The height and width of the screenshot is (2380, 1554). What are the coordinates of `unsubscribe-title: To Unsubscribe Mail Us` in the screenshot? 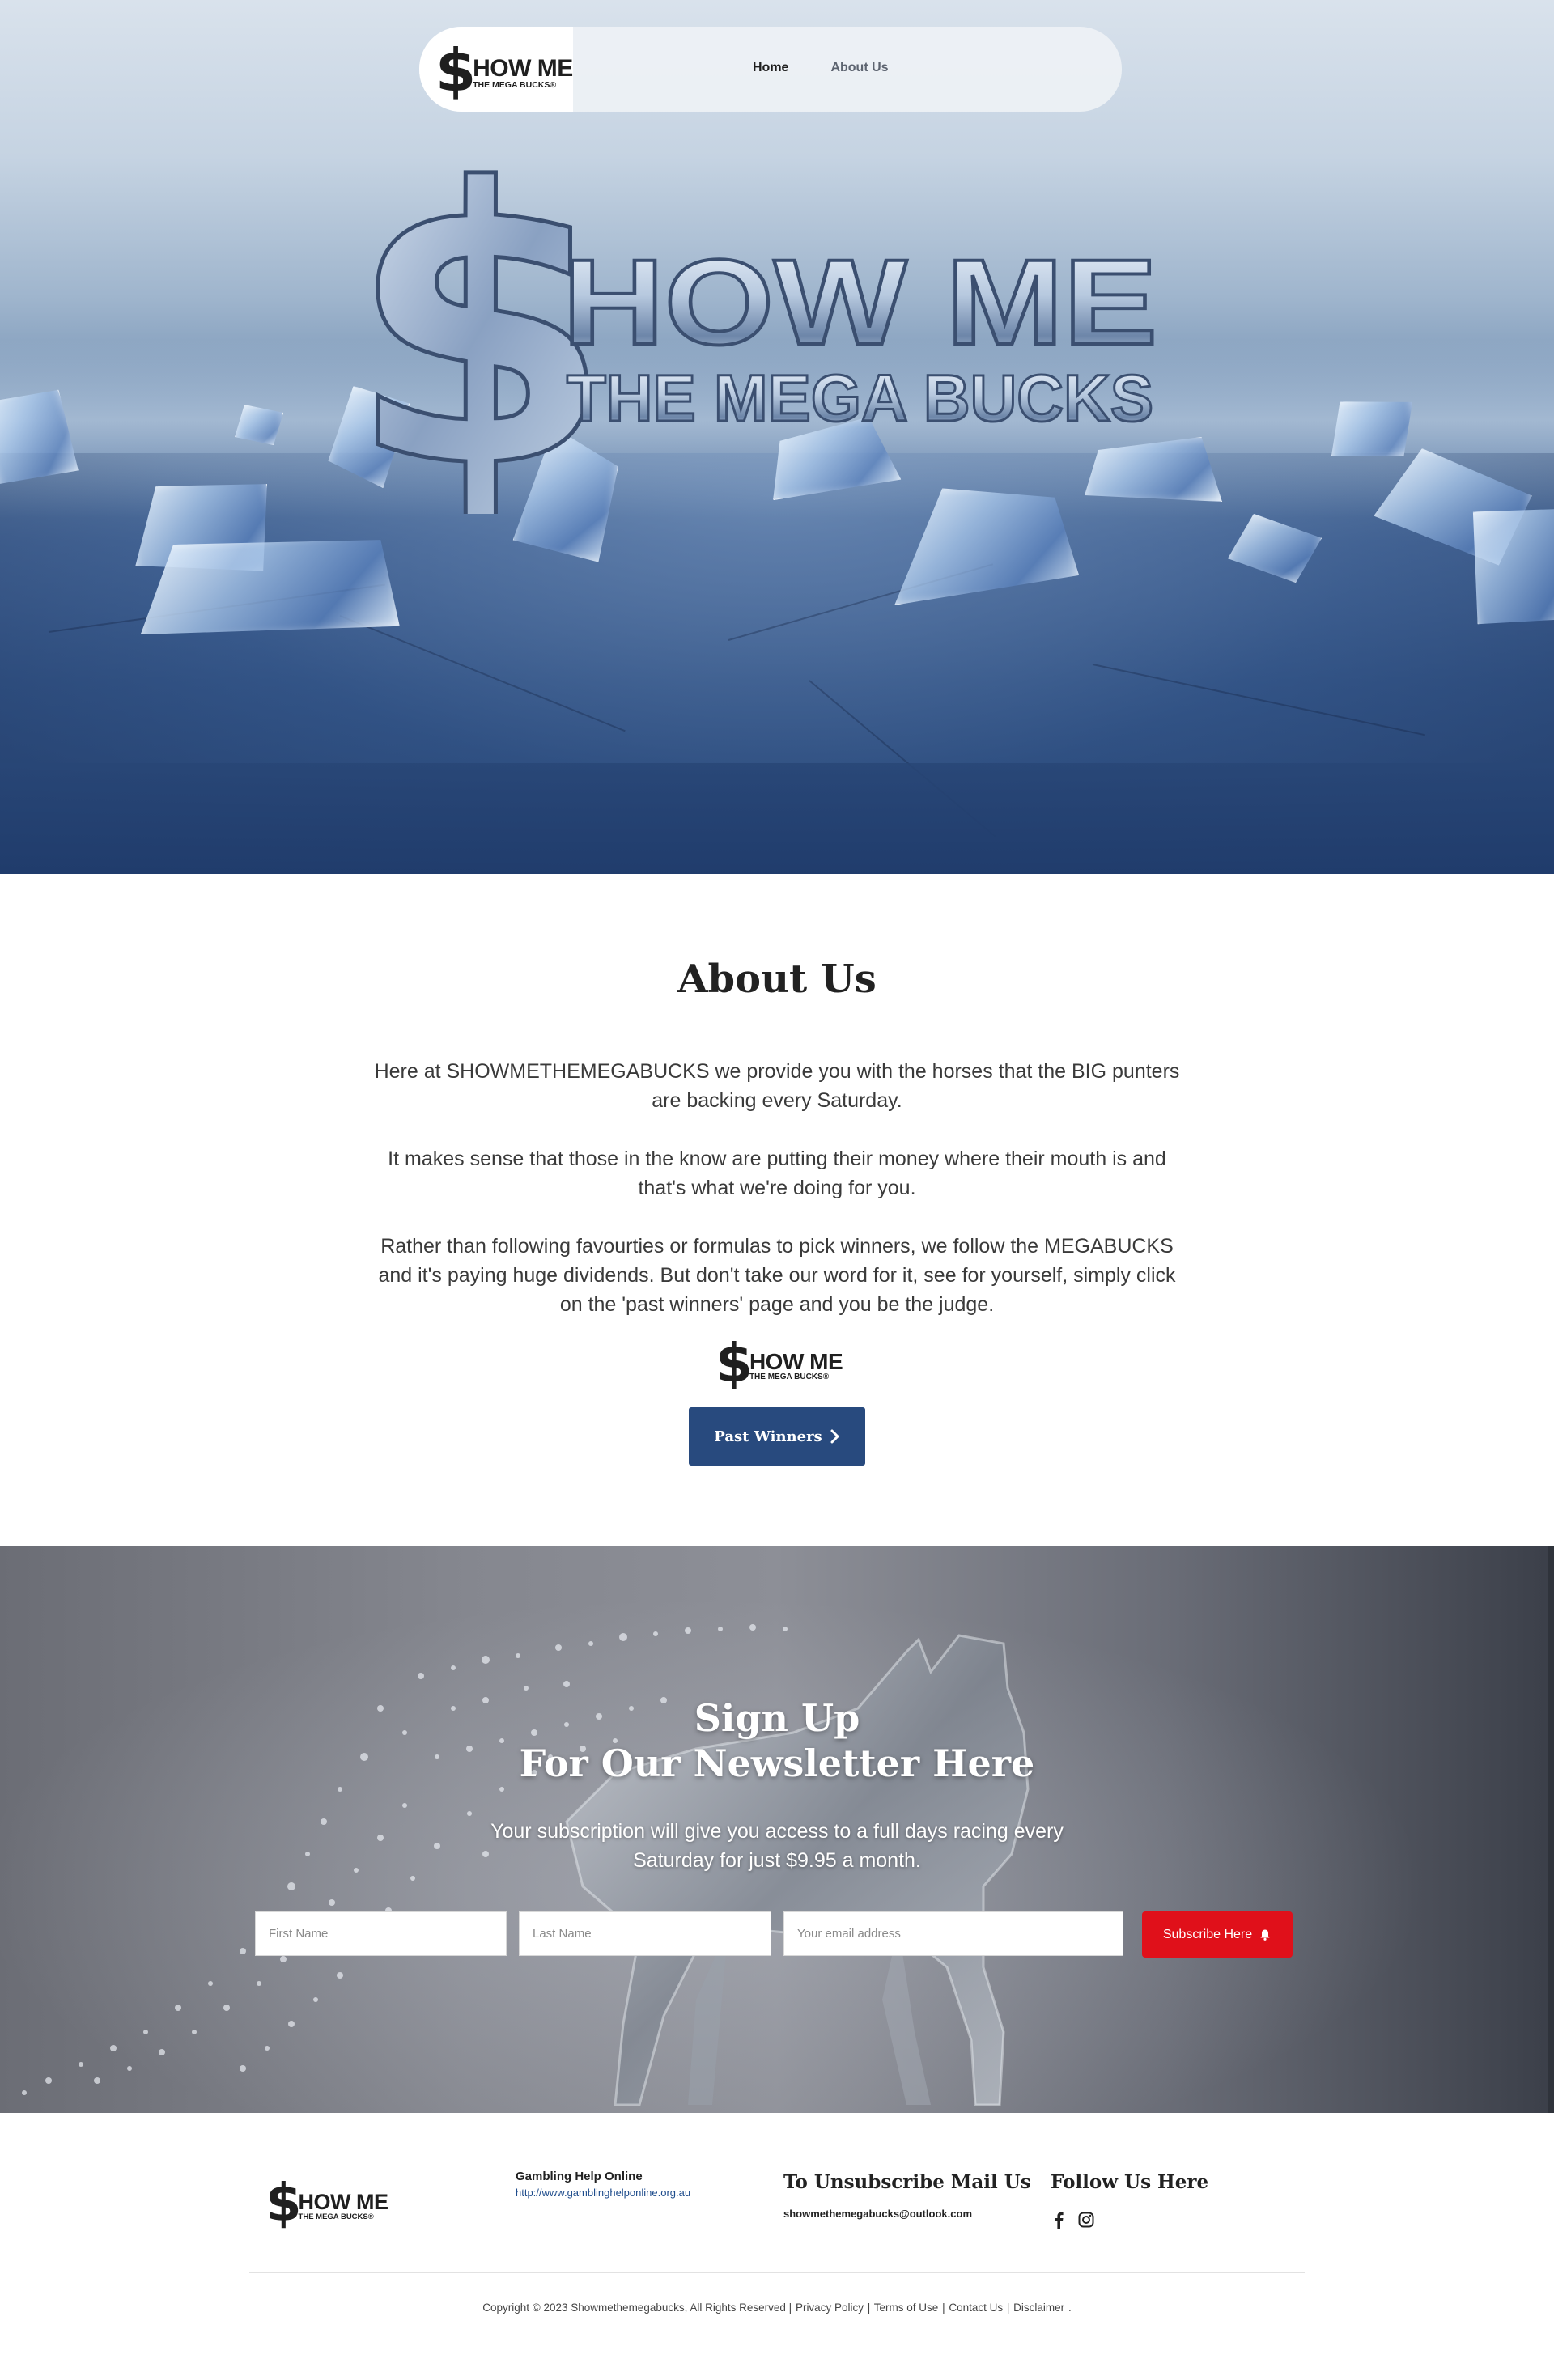 It's located at (907, 2182).